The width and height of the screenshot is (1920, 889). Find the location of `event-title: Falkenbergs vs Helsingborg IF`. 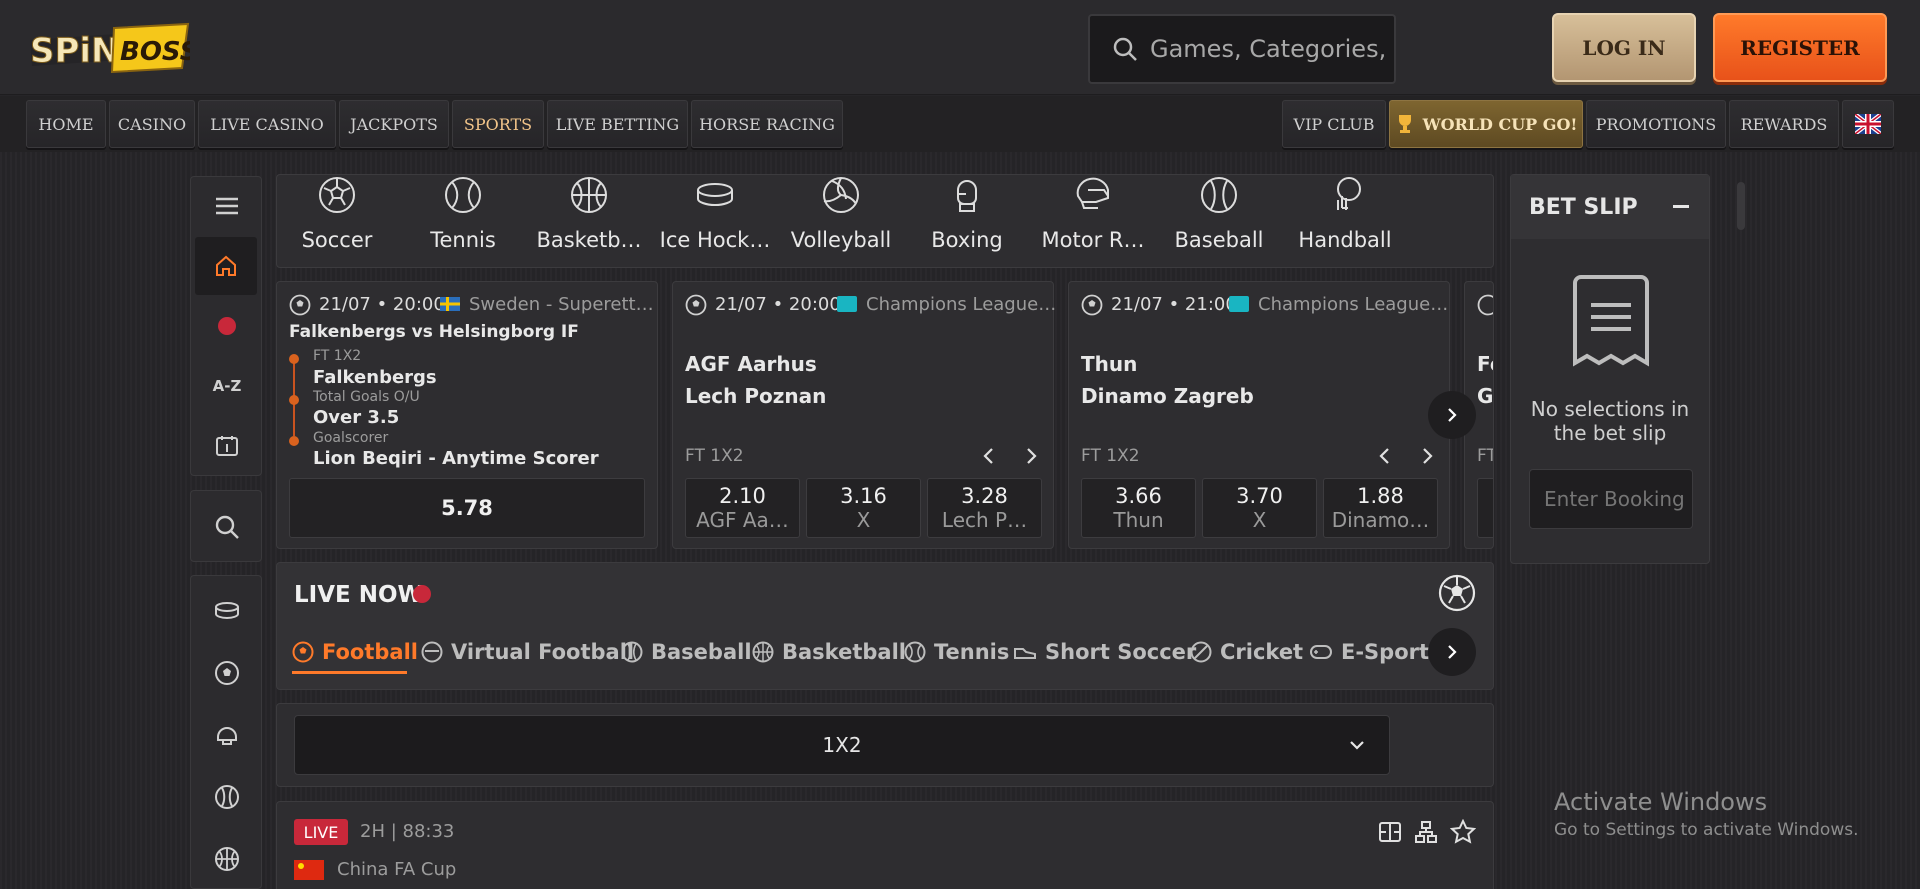

event-title: Falkenbergs vs Helsingborg IF is located at coordinates (434, 332).